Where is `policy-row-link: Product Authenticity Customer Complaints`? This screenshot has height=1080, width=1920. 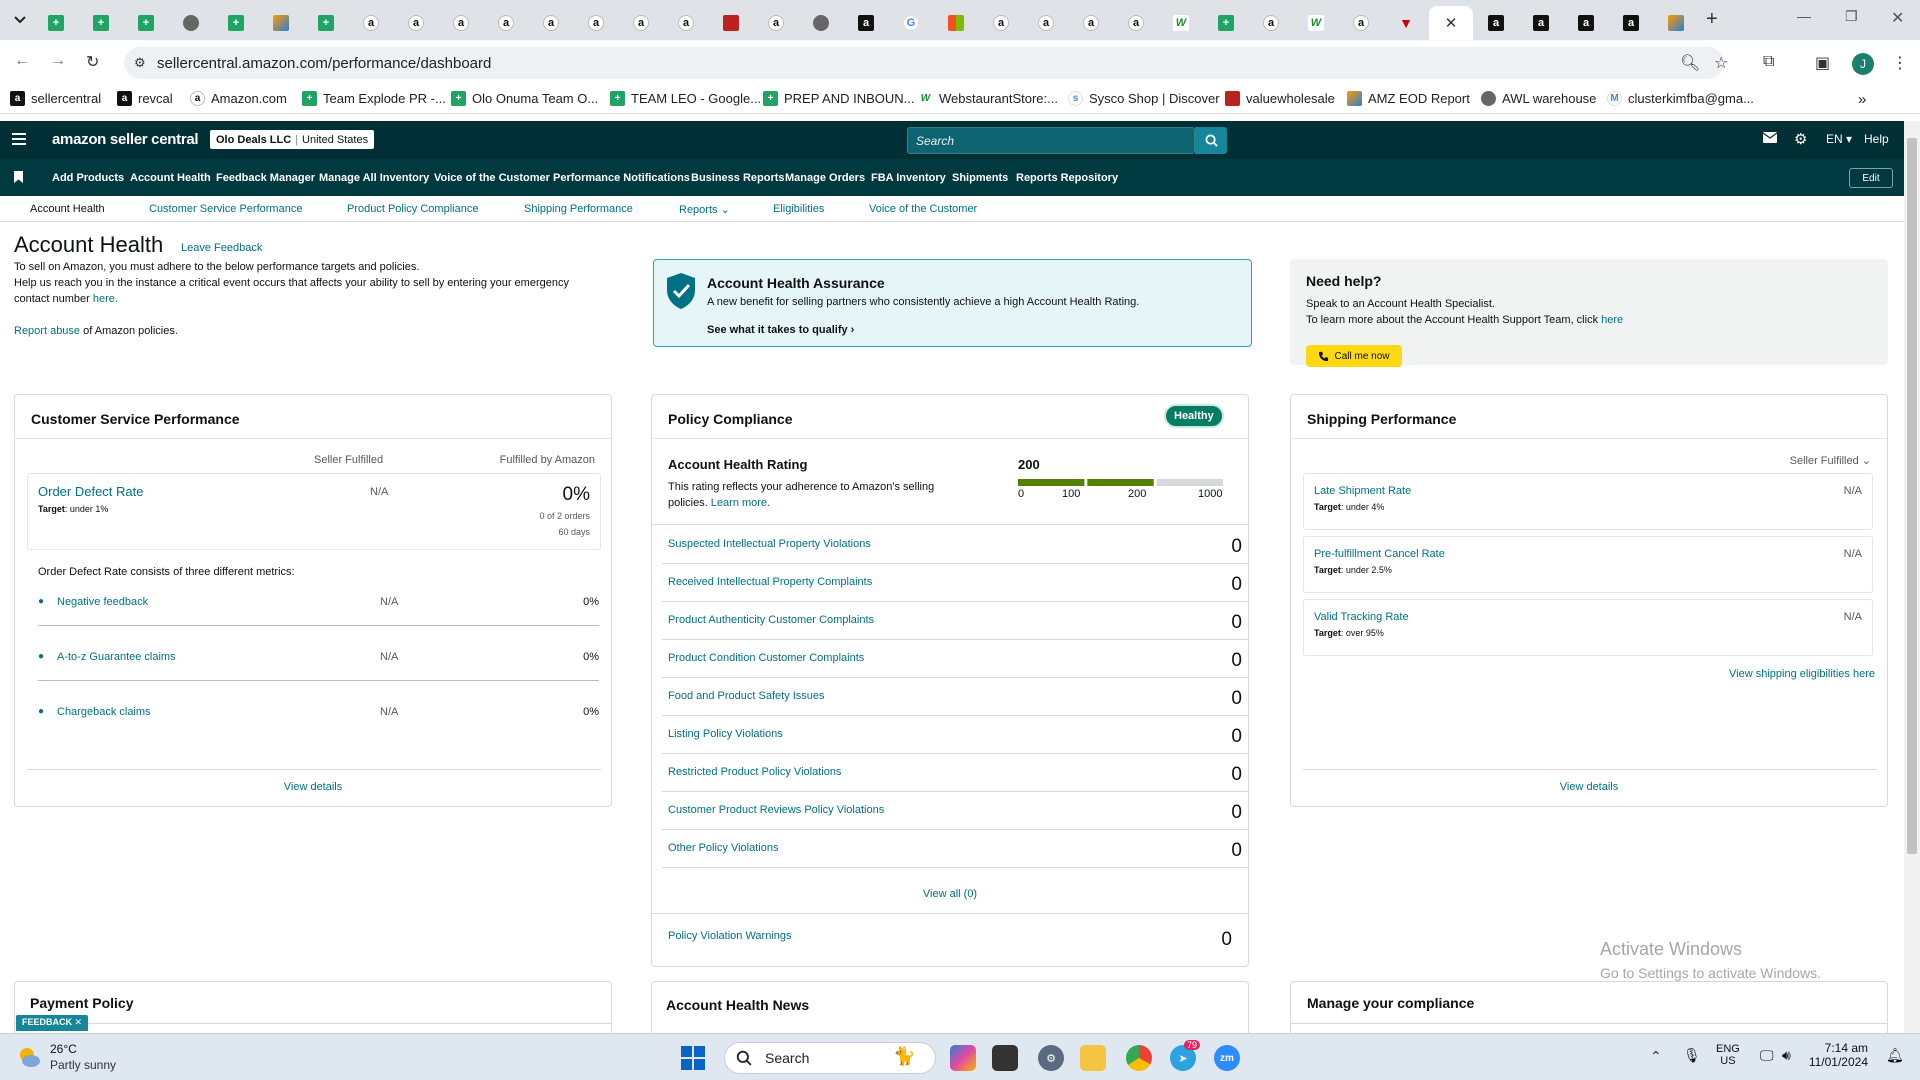
policy-row-link: Product Authenticity Customer Complaints is located at coordinates (771, 620).